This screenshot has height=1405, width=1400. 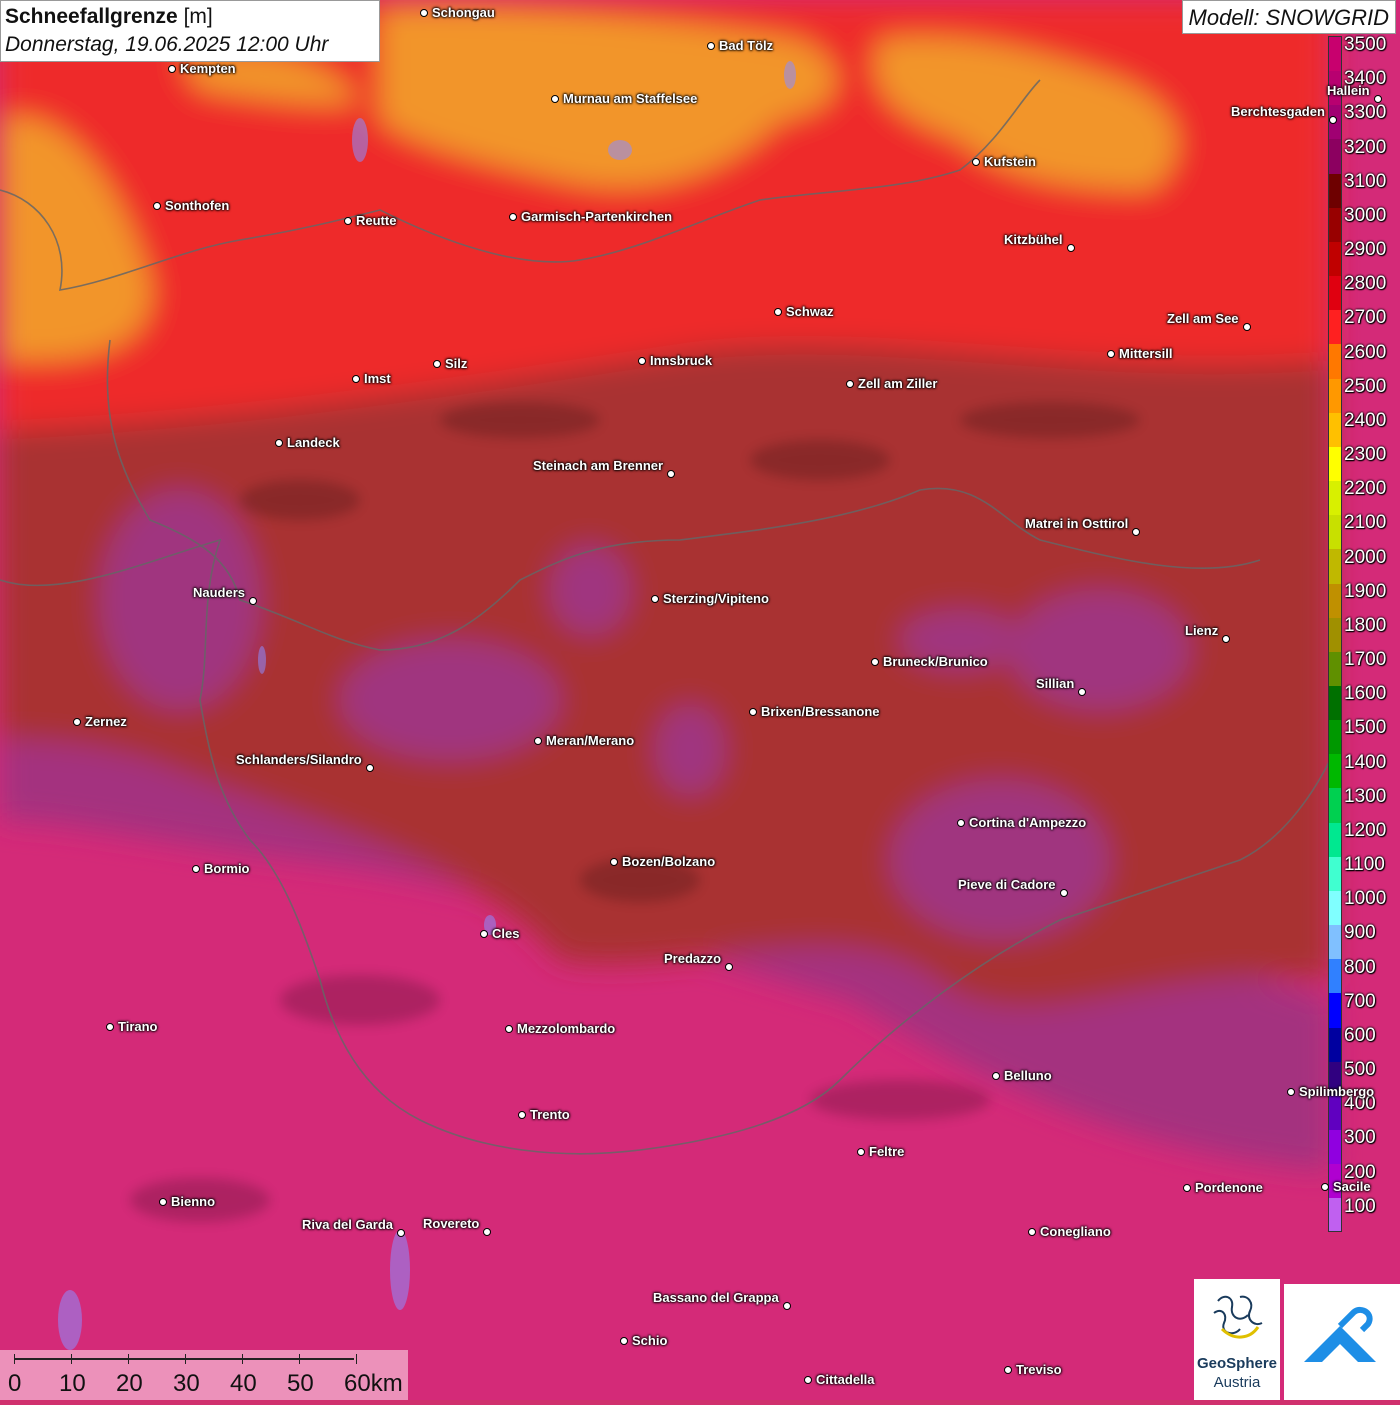 What do you see at coordinates (208, 68) in the screenshot?
I see `city-label: Kempten` at bounding box center [208, 68].